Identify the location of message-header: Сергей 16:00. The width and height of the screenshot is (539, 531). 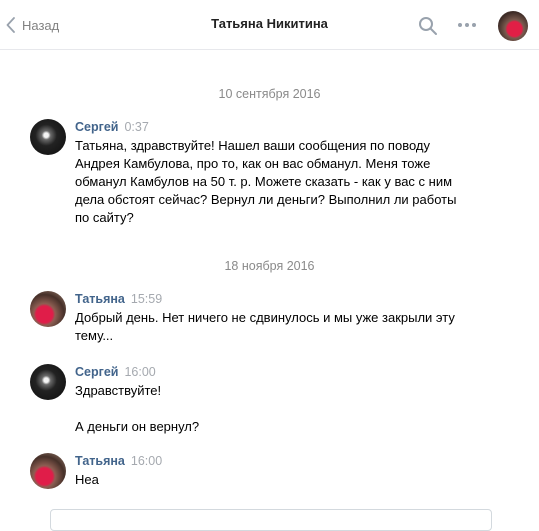
(285, 372).